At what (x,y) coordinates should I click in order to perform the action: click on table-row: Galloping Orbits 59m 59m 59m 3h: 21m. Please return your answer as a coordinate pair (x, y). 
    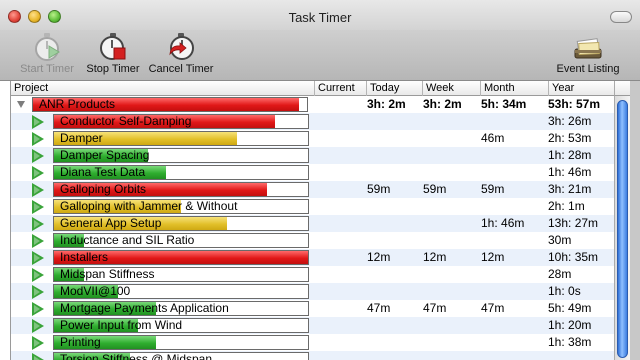
    Looking at the image, I should click on (312, 189).